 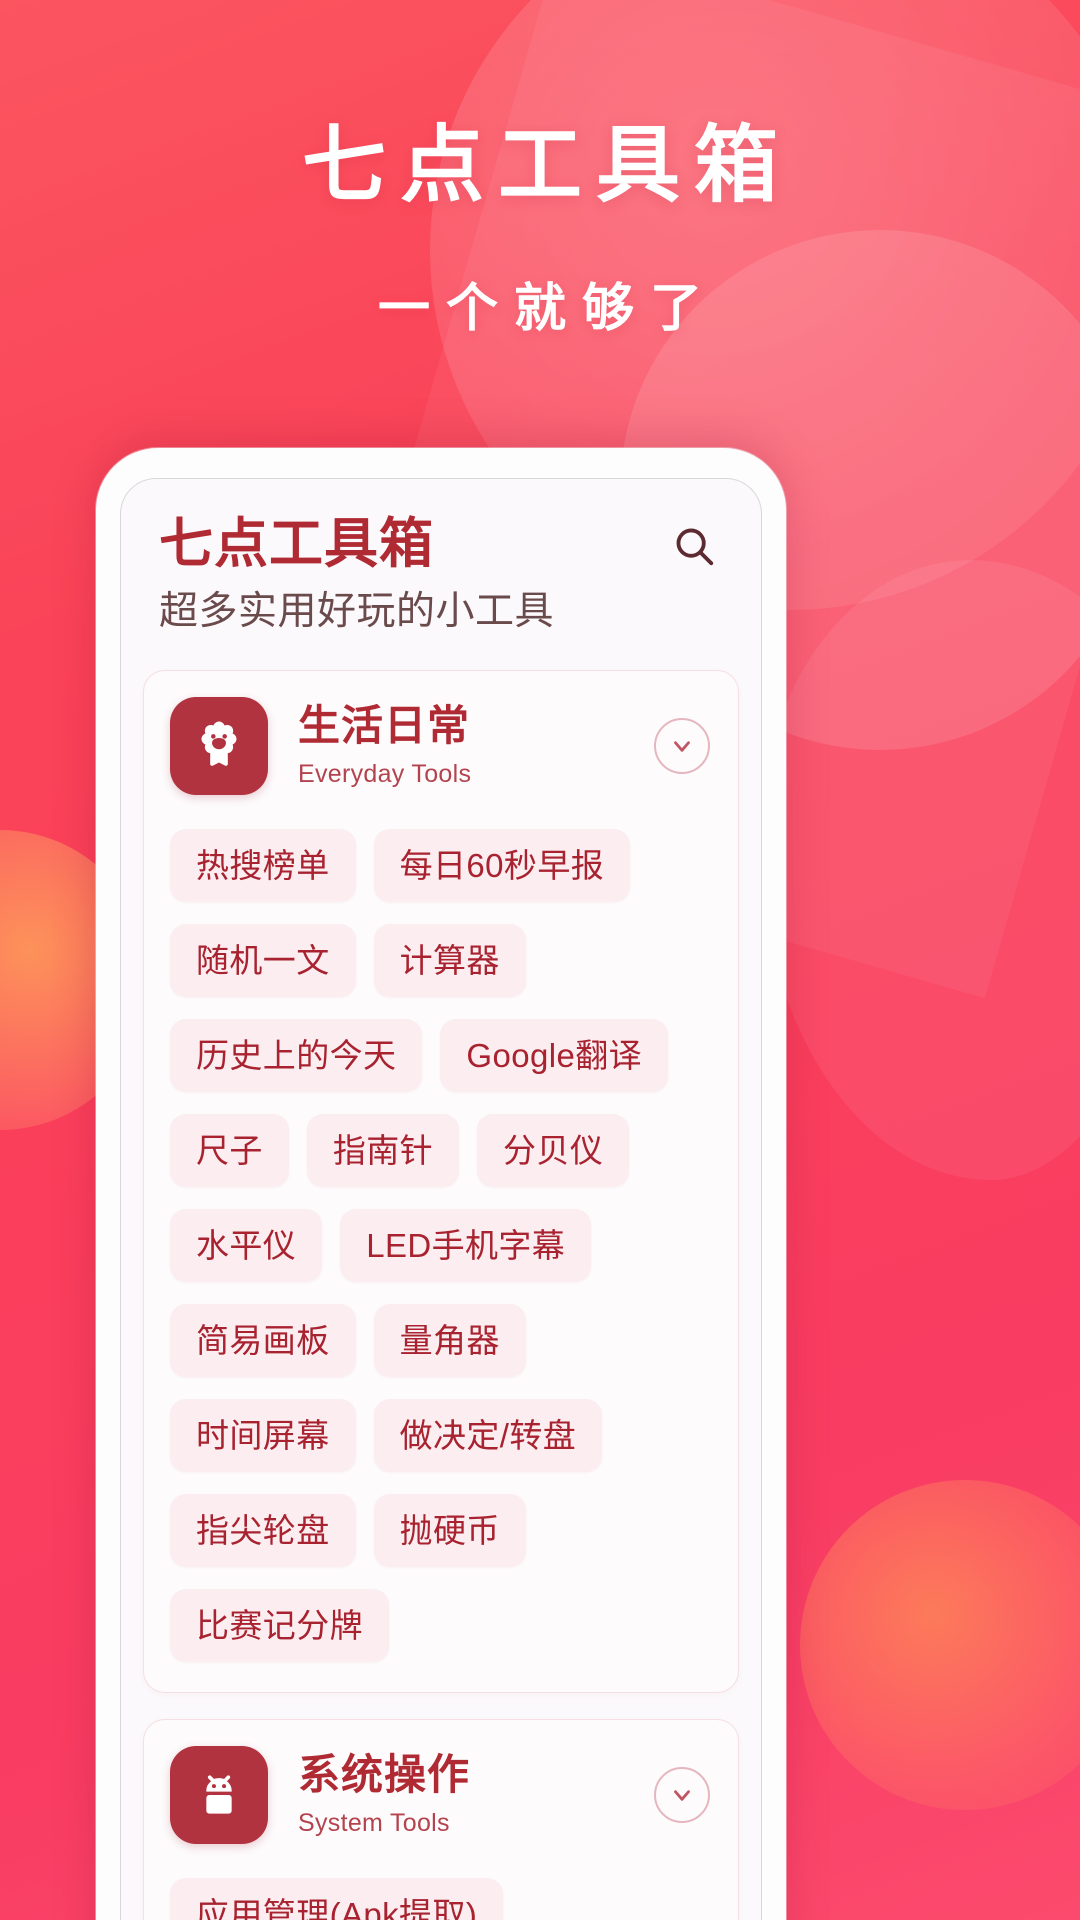 What do you see at coordinates (502, 865) in the screenshot?
I see `tool-chip: 每日60秒早报` at bounding box center [502, 865].